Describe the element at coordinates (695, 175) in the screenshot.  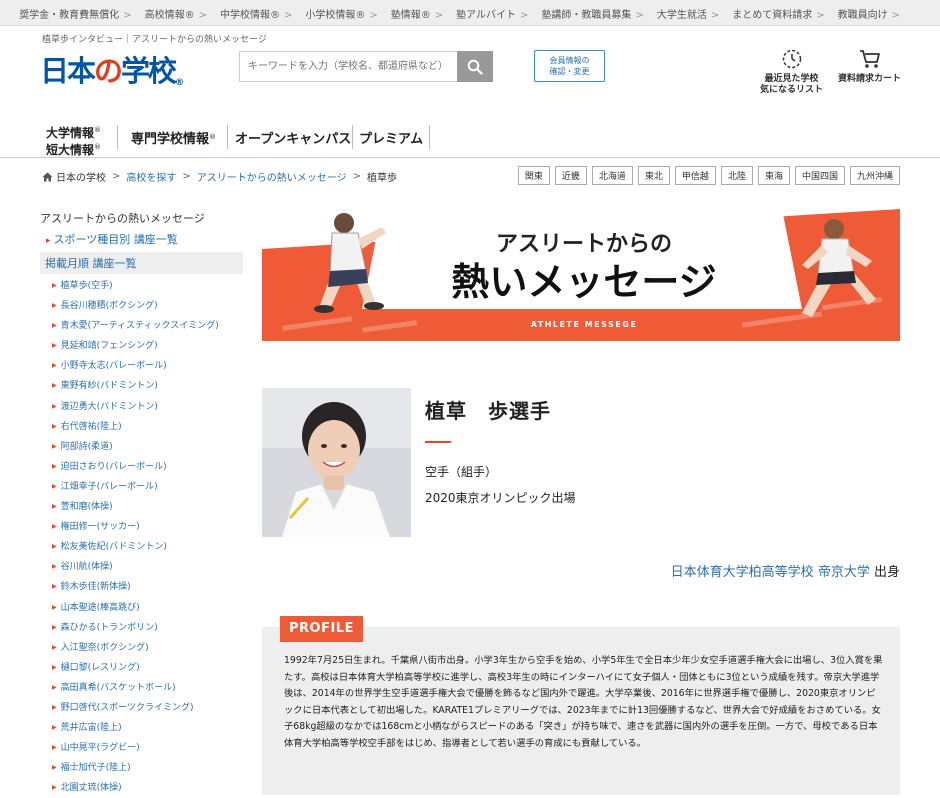
I see `region-button: 甲信越` at that location.